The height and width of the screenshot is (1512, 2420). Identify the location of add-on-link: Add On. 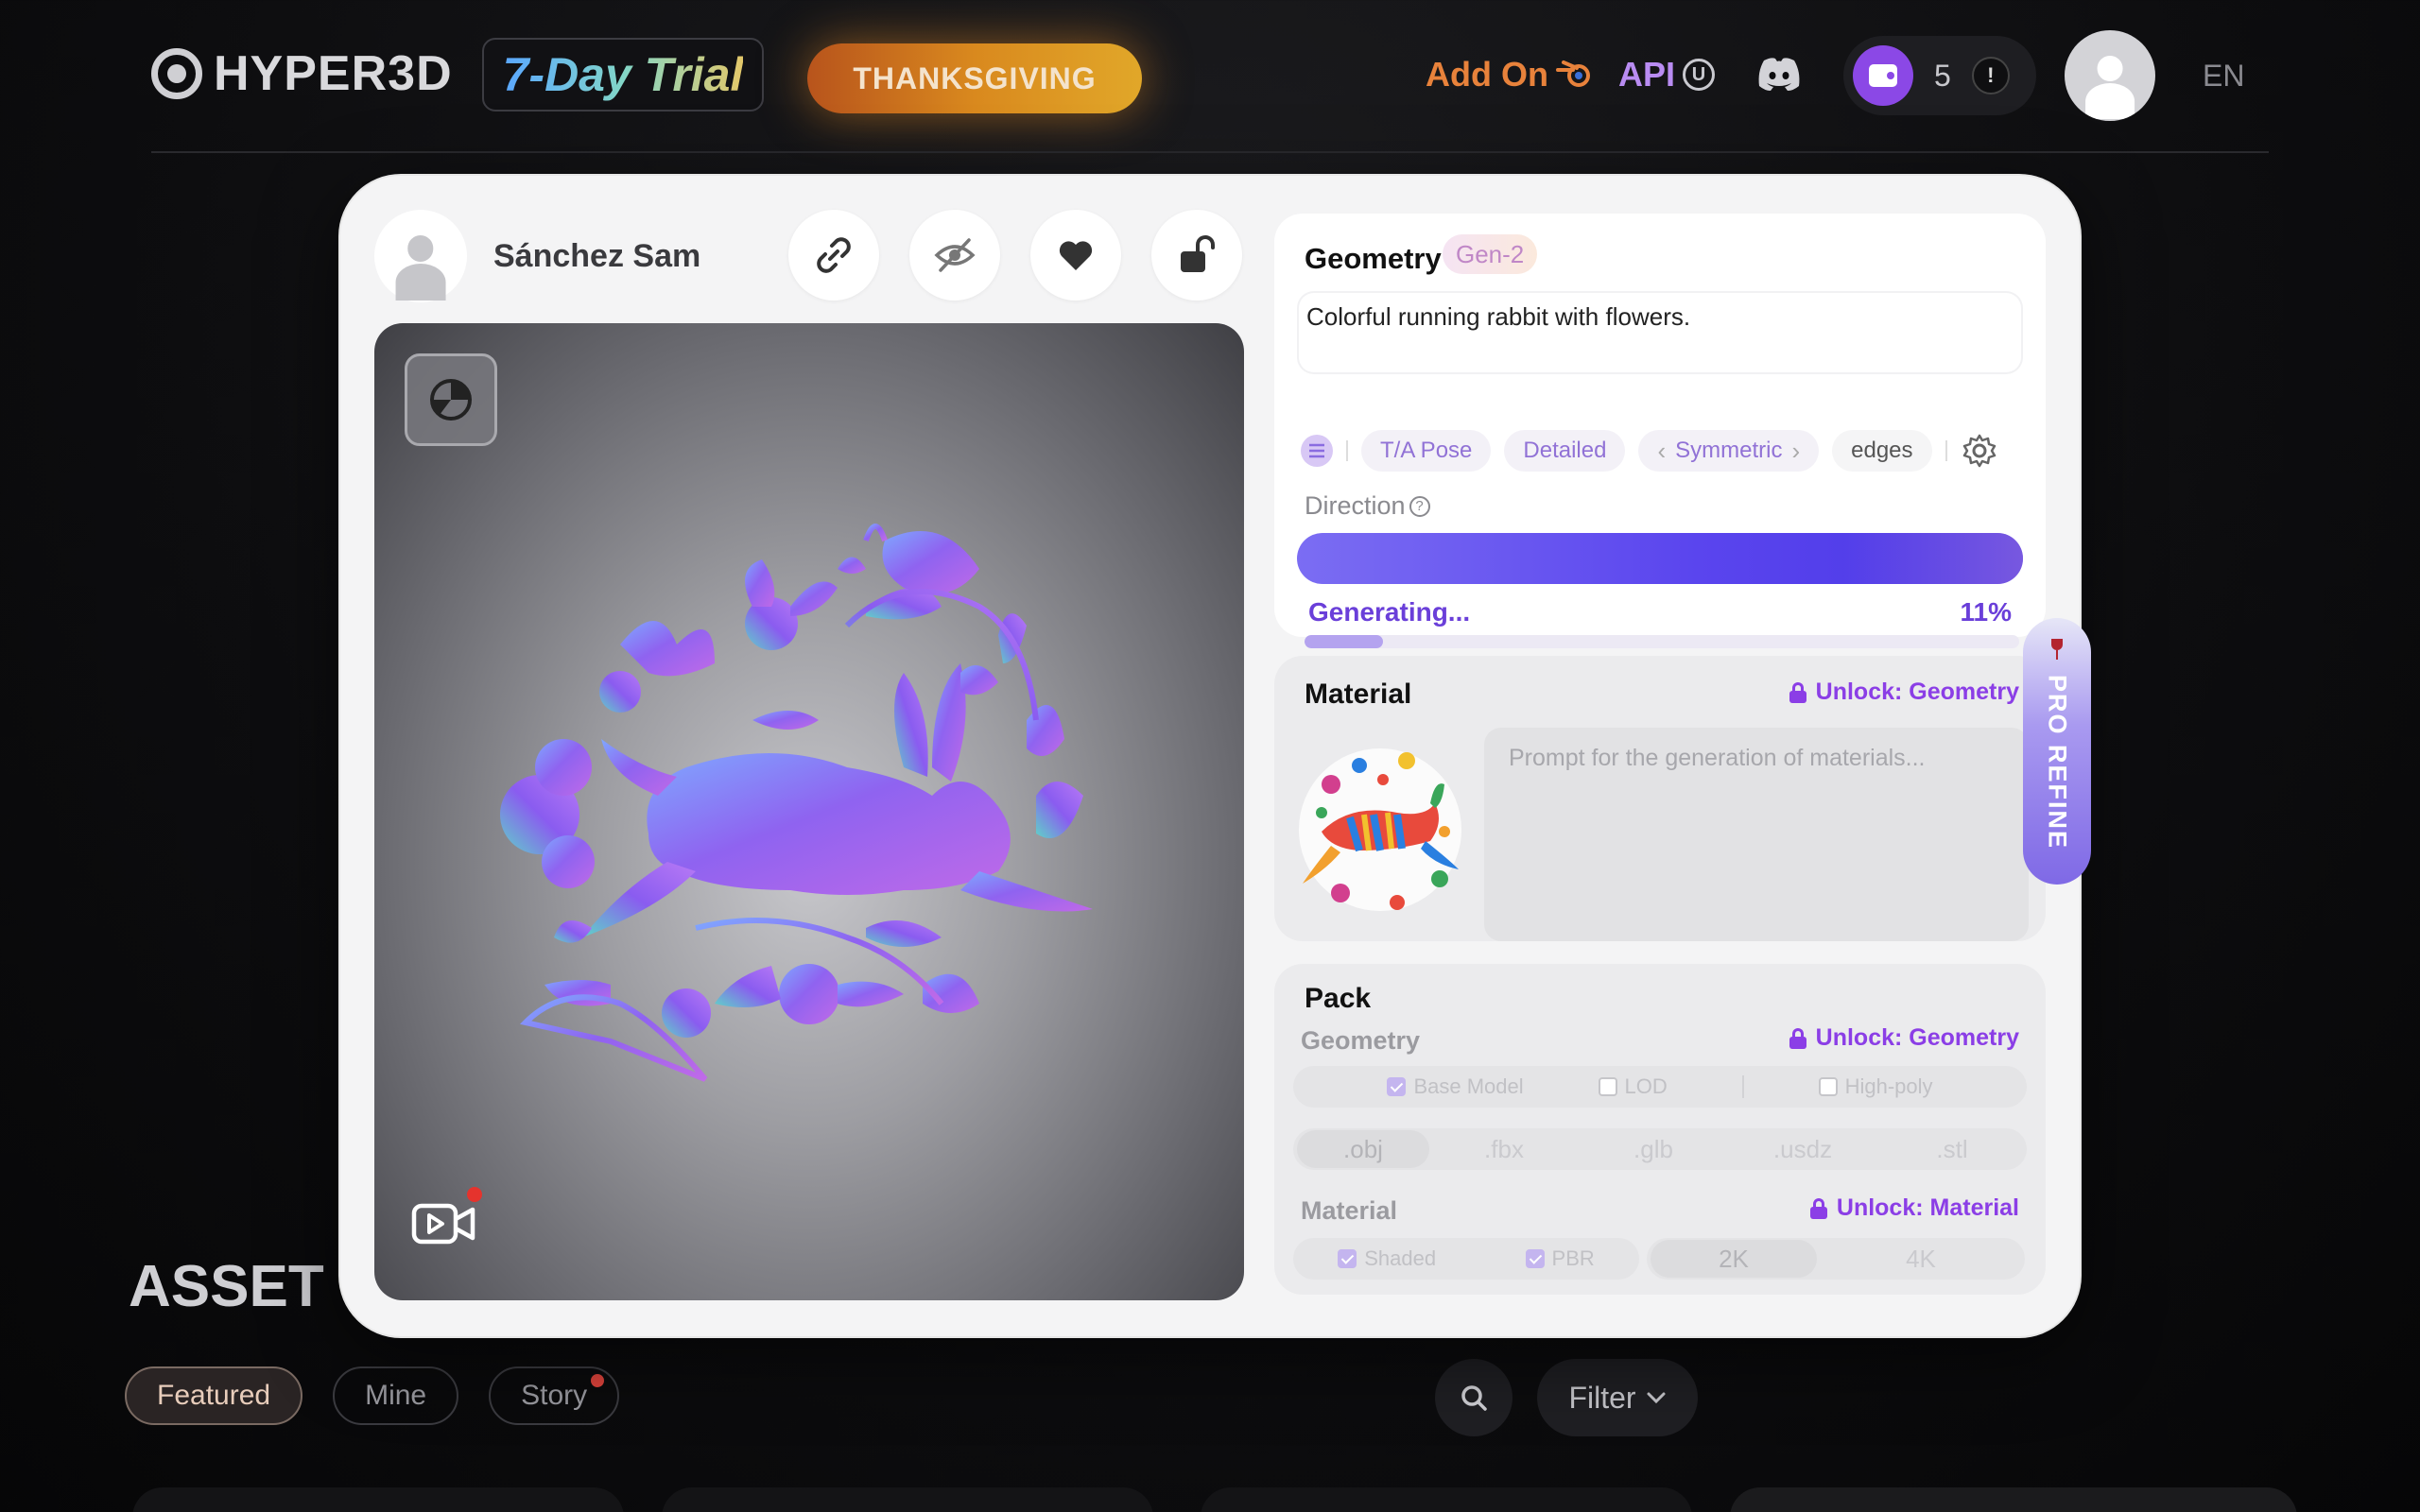
(1510, 74).